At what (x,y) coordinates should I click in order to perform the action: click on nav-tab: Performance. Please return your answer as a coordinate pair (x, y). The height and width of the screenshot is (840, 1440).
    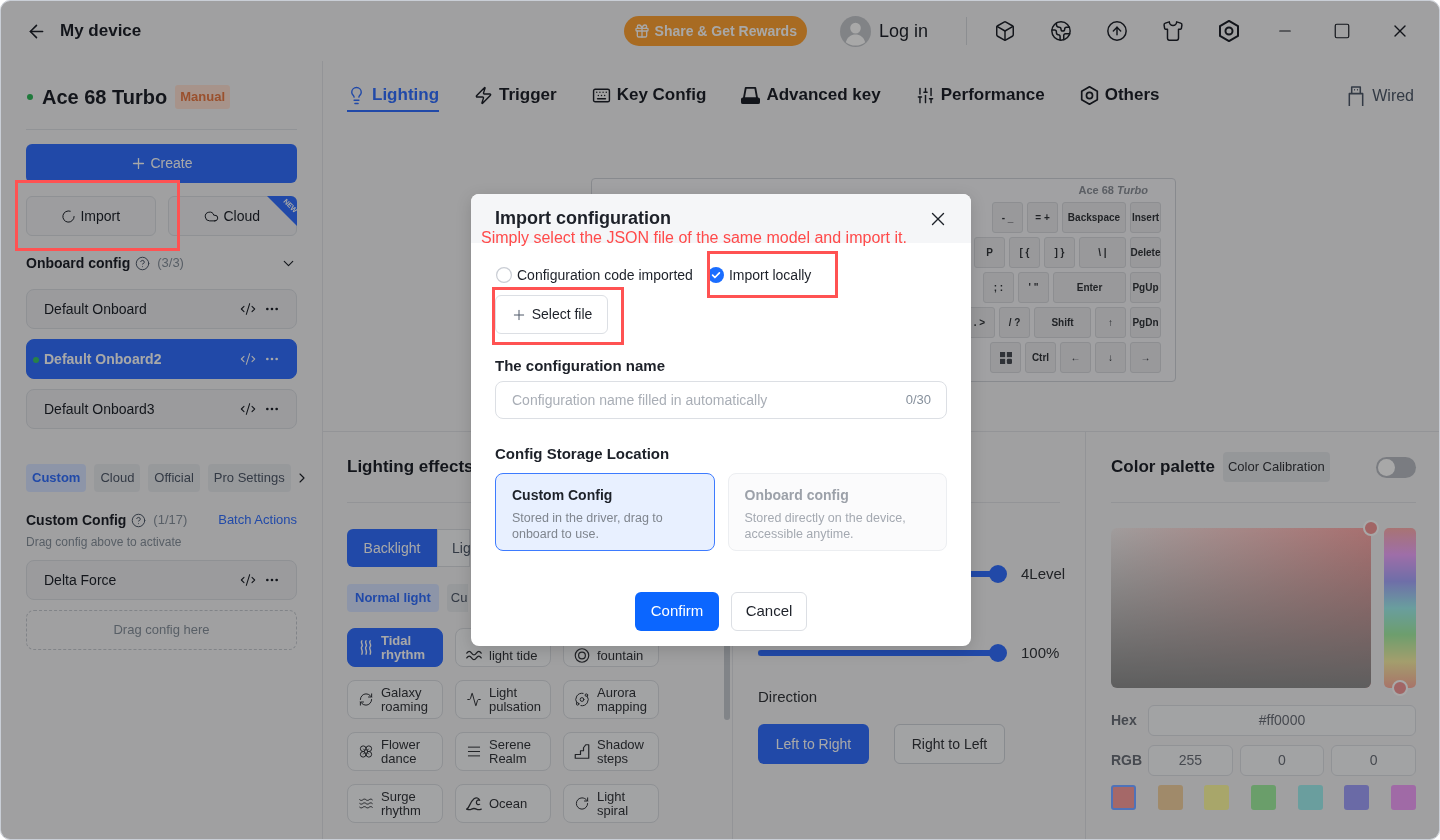
    Looking at the image, I should click on (980, 96).